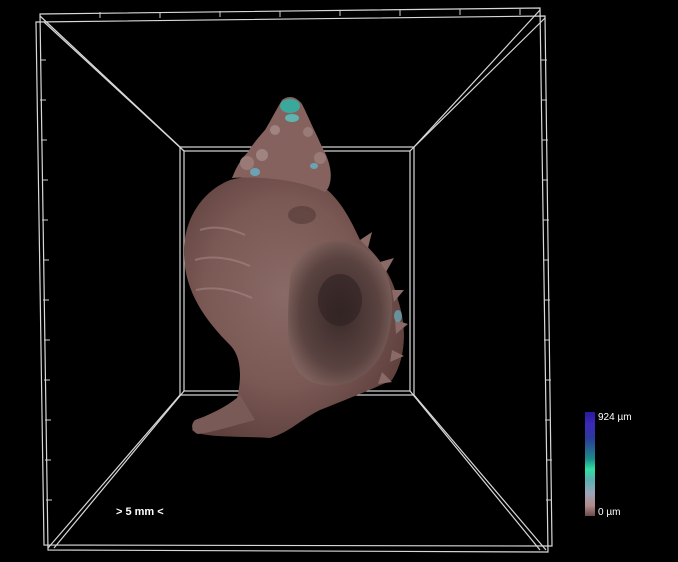 This screenshot has height=562, width=678. Describe the element at coordinates (609, 512) in the screenshot. I see `colorbar-min-label: 0 µm` at that location.